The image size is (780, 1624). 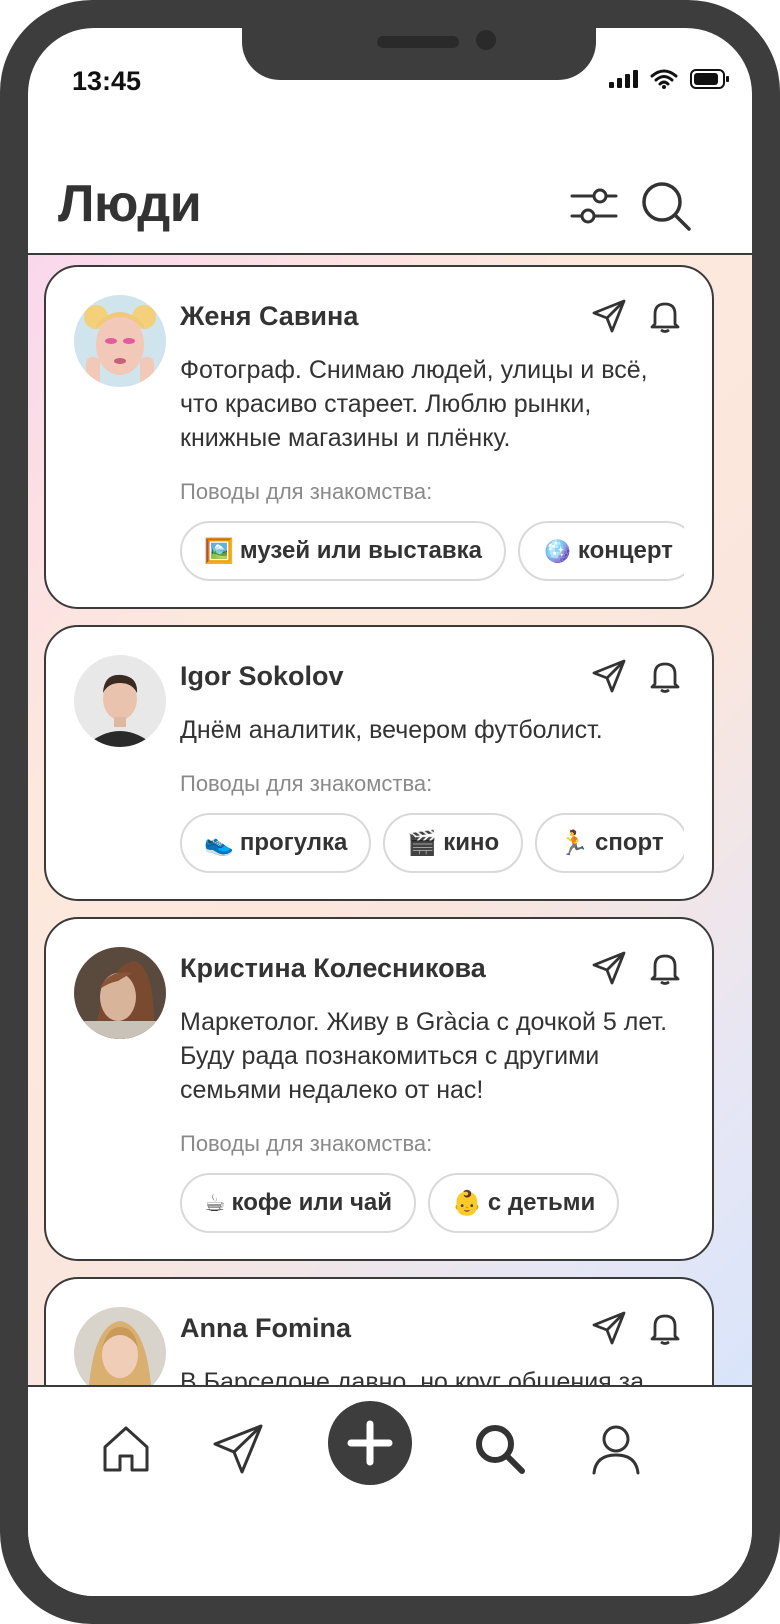 I want to click on reason-chip: 🏃 спорт, so click(x=609, y=843).